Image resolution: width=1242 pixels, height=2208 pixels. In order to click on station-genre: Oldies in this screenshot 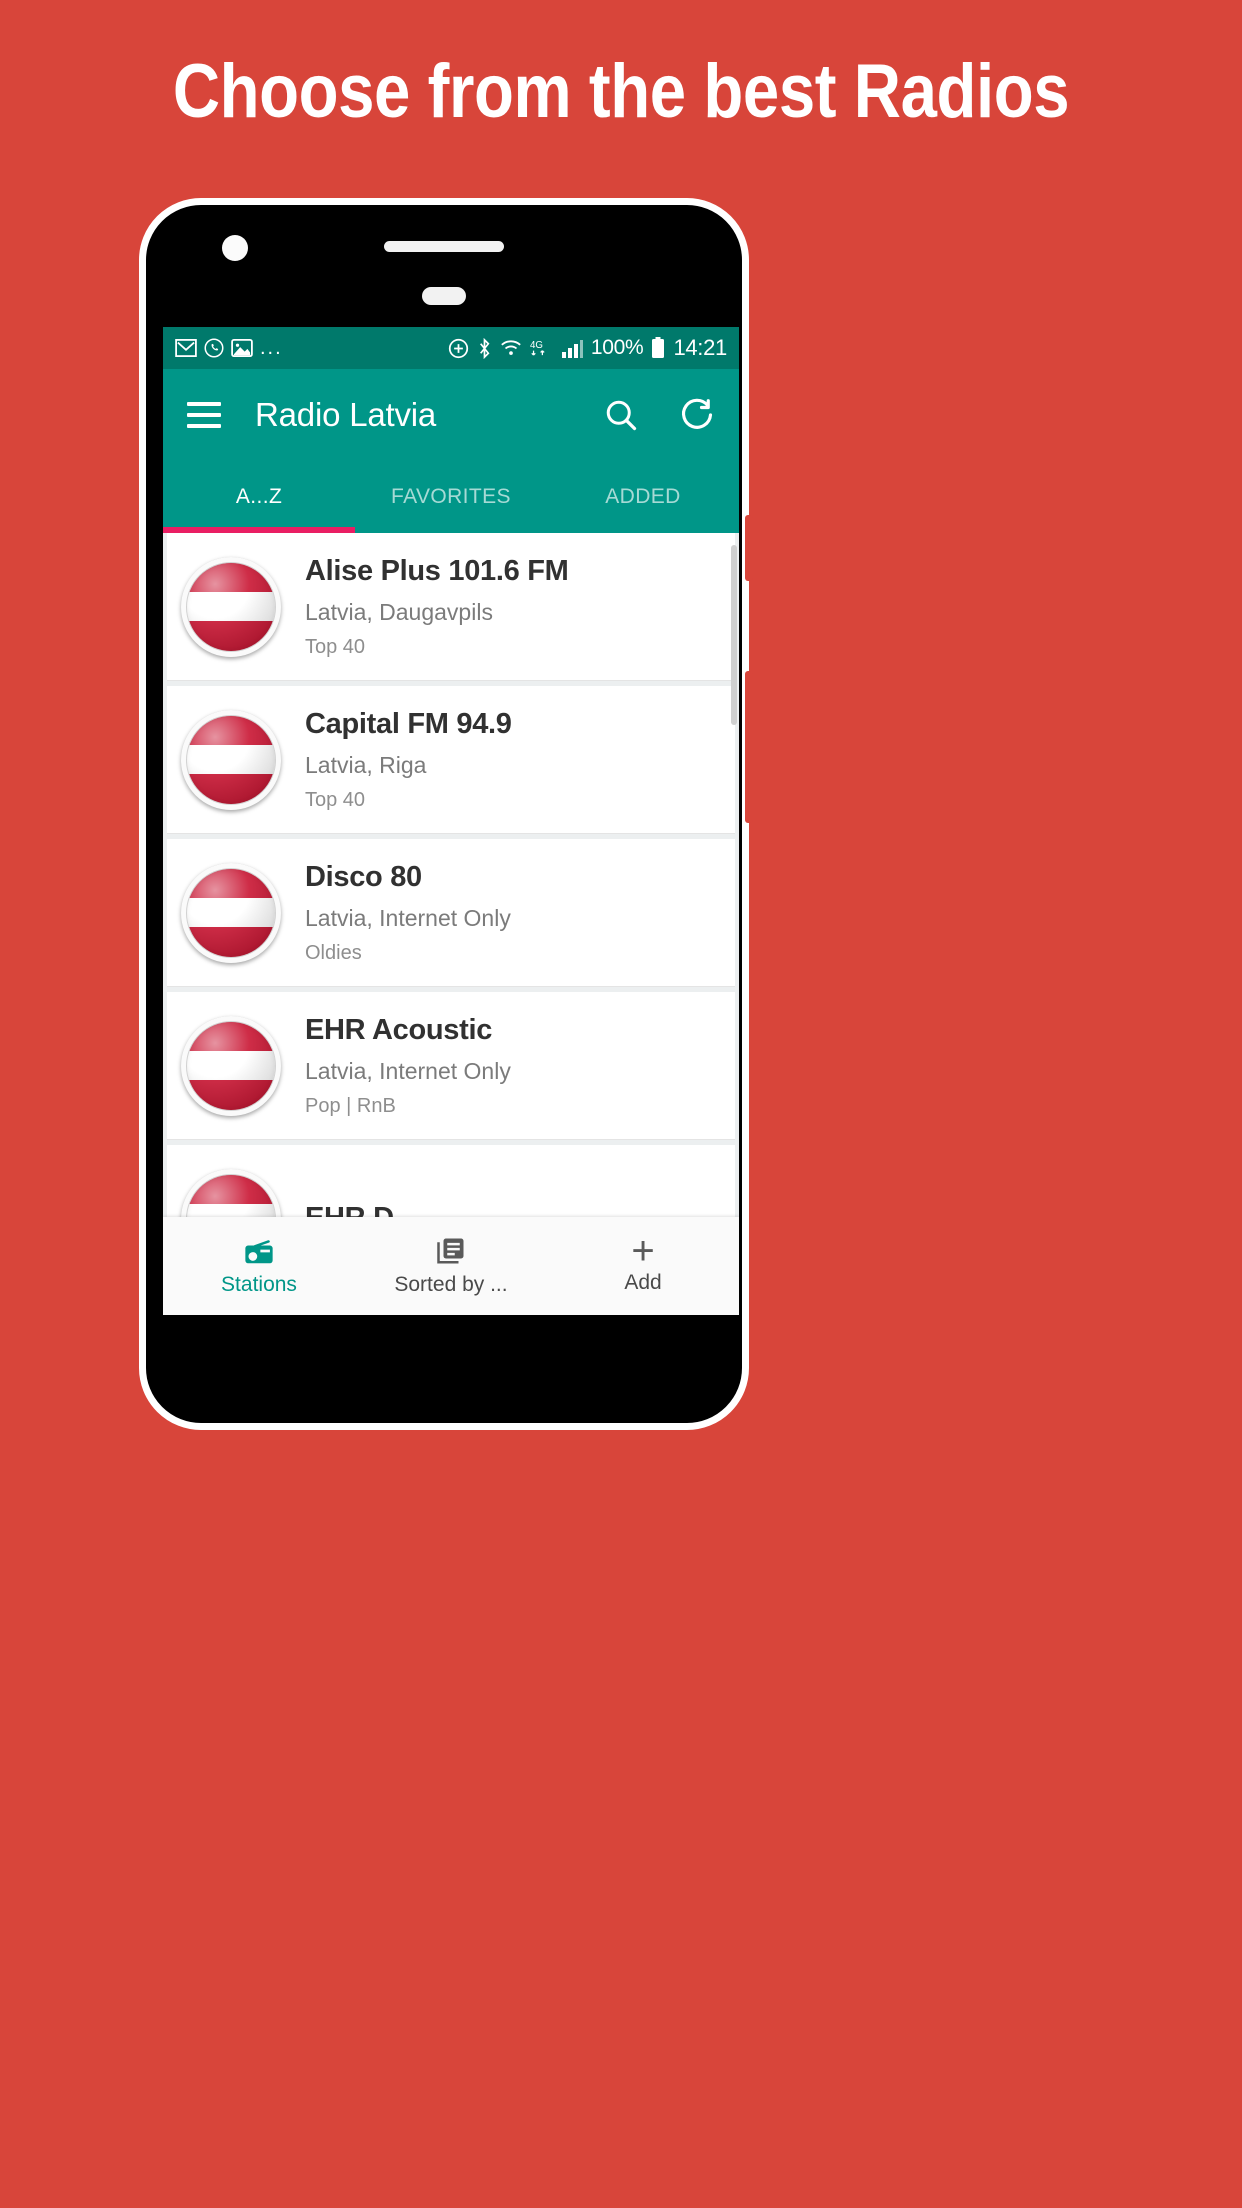, I will do `click(333, 952)`.